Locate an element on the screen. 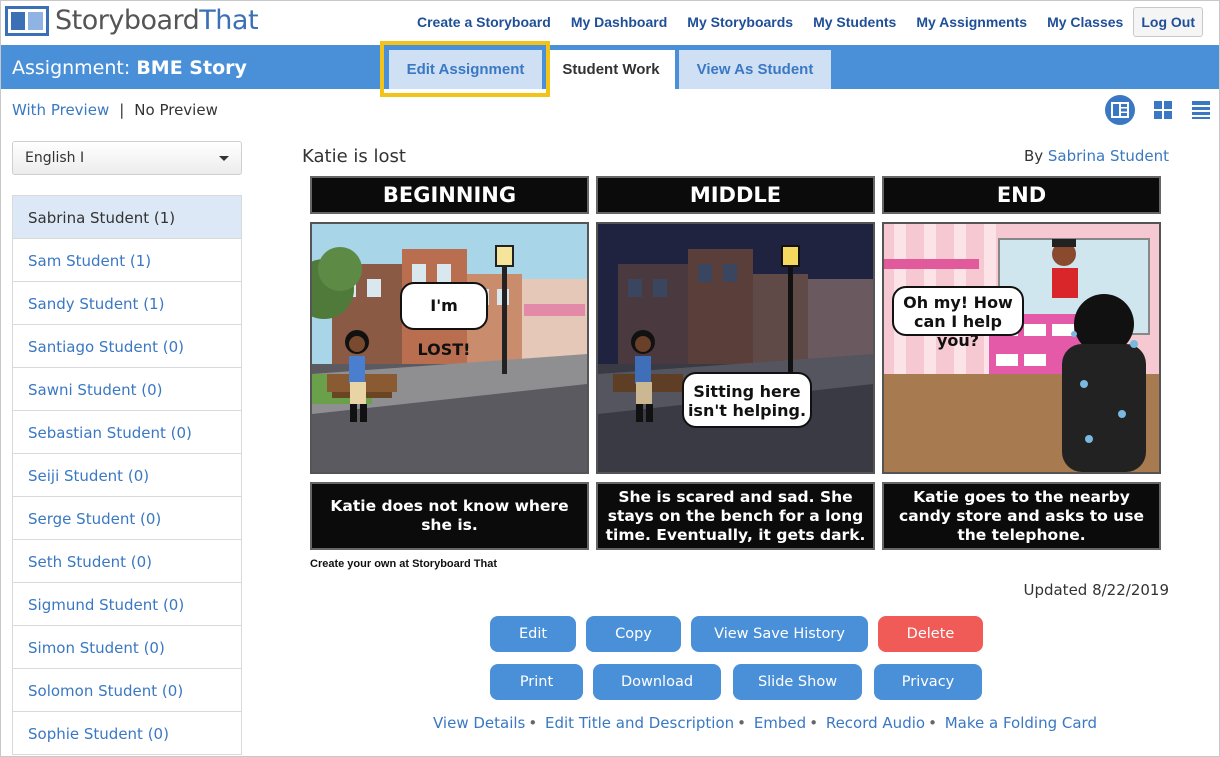 Image resolution: width=1220 pixels, height=757 pixels. folding-card-link: Make a Folding Card is located at coordinates (1021, 723).